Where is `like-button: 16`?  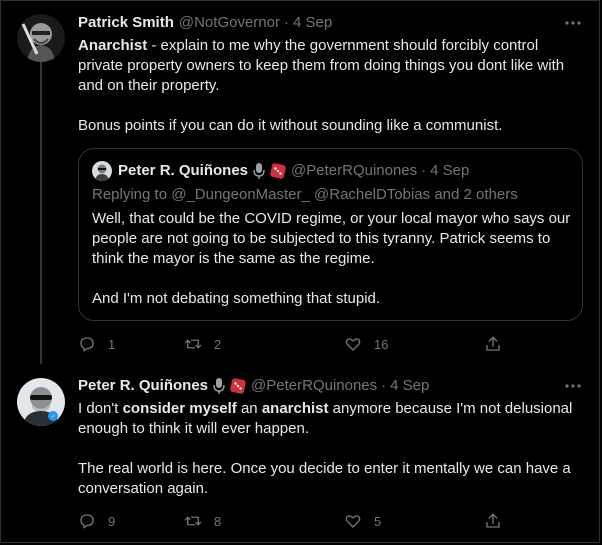
like-button: 16 is located at coordinates (366, 344).